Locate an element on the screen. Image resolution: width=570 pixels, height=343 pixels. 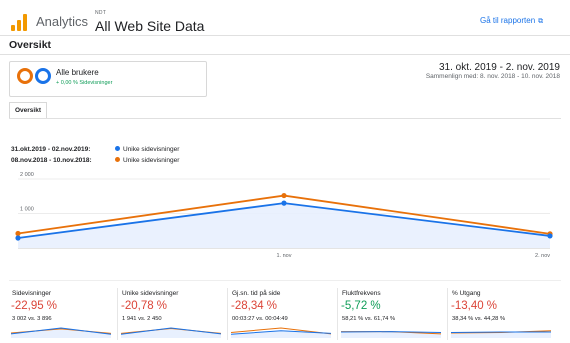
kpi-label: Sidevisninger is located at coordinates (32, 293).